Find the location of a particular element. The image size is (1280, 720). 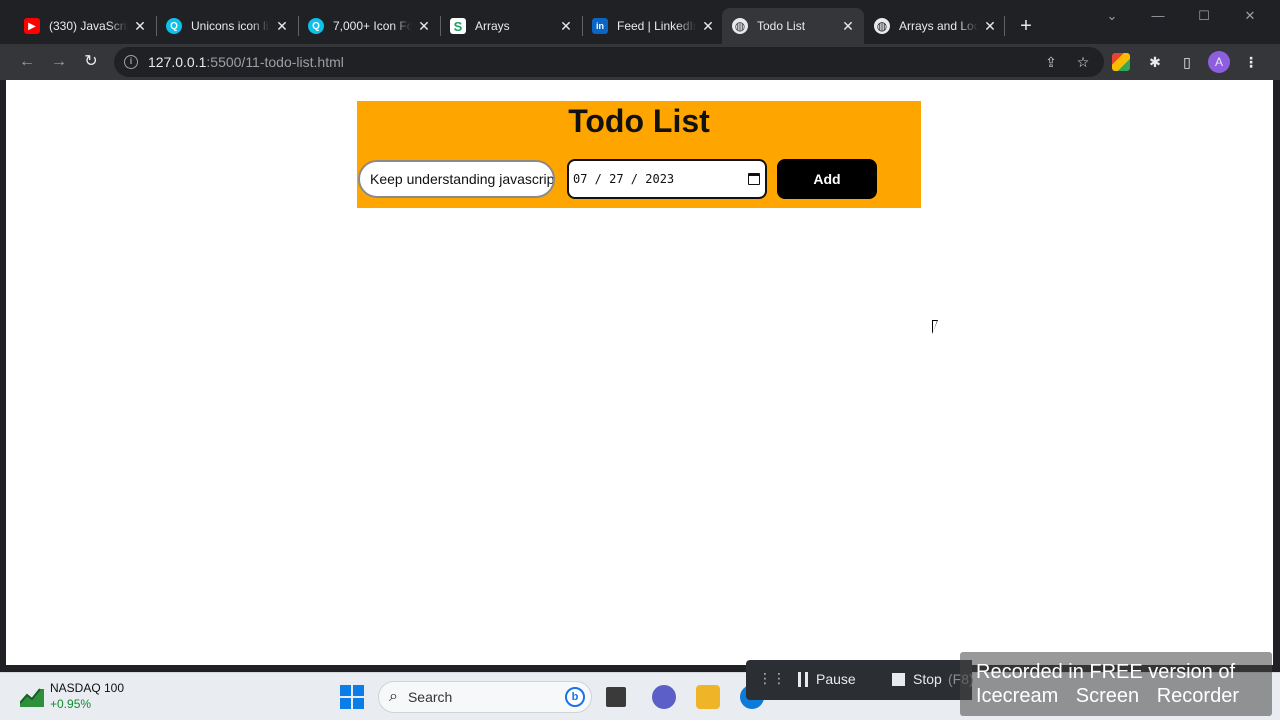

task-view-icon is located at coordinates (616, 697).